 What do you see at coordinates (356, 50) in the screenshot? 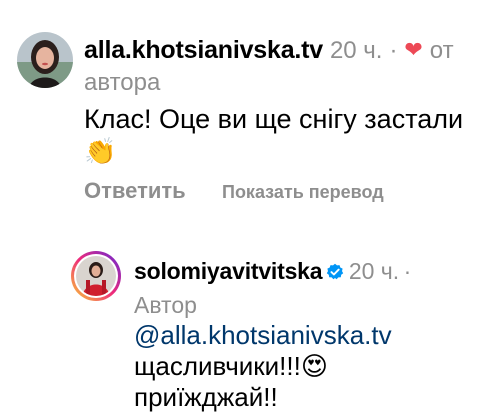
I see `comment-time: 20 ч.` at bounding box center [356, 50].